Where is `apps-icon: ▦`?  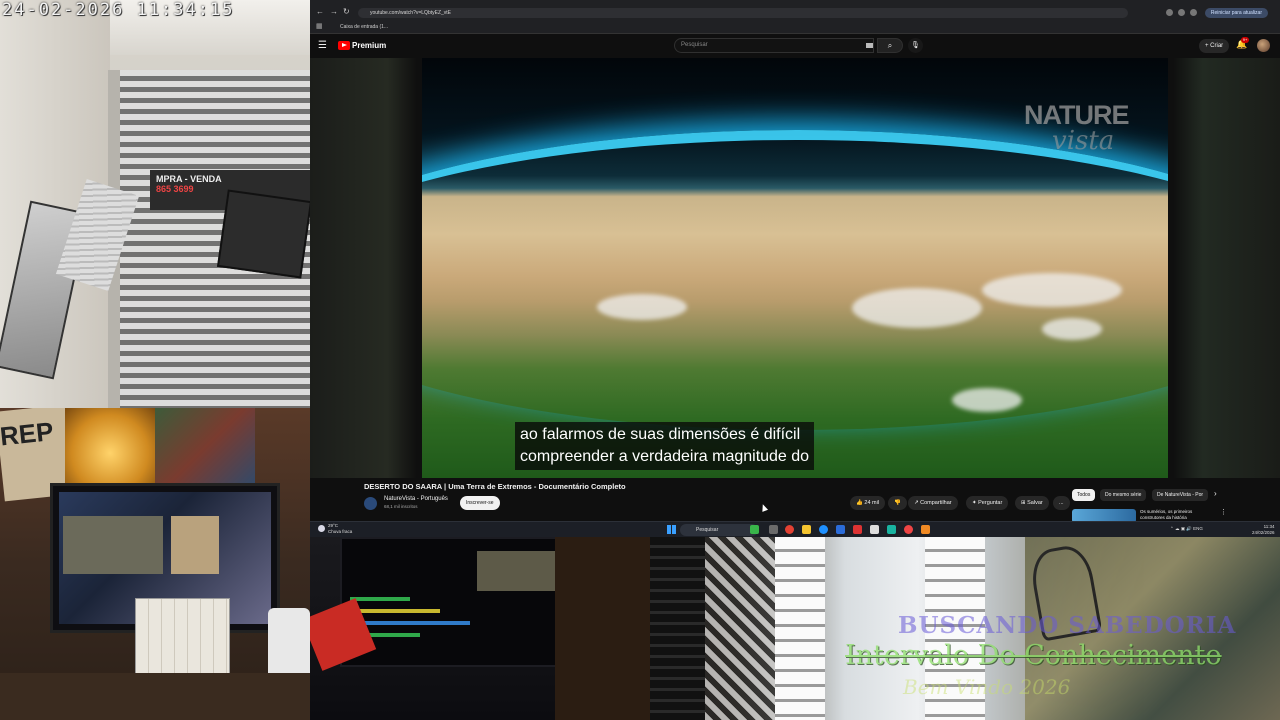
apps-icon: ▦ is located at coordinates (319, 26).